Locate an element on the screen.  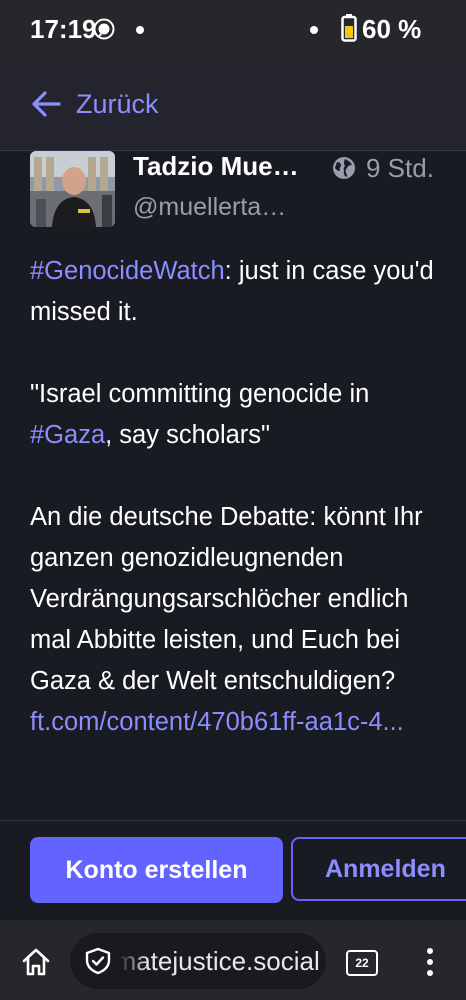
back-button: Zurück is located at coordinates (94, 104).